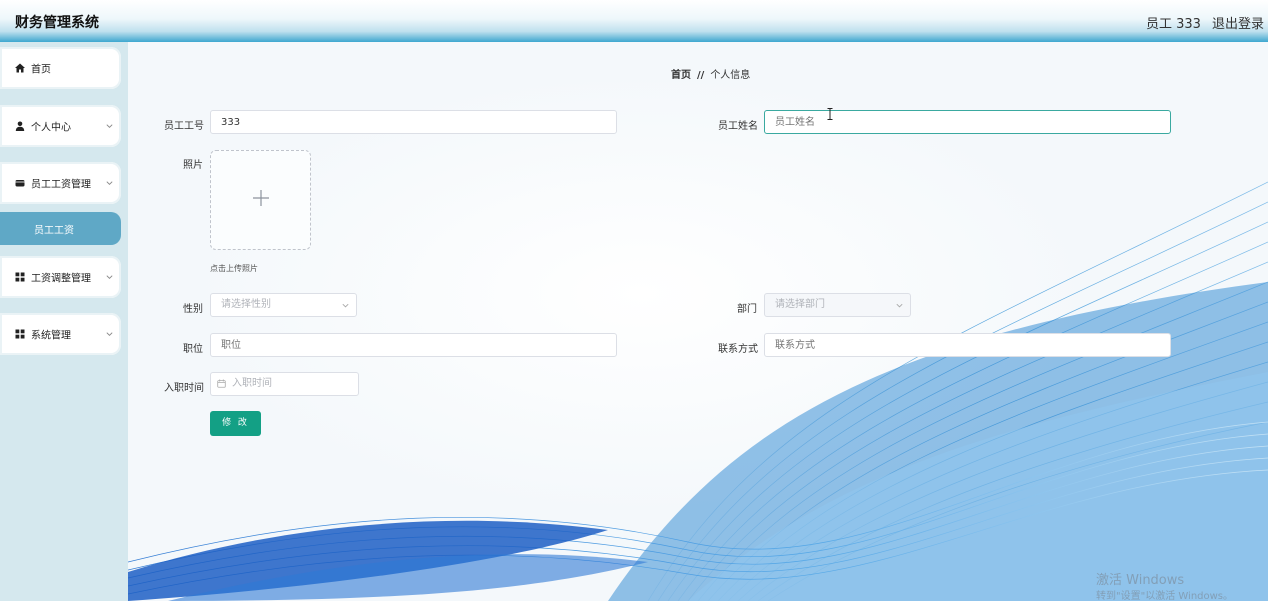 The height and width of the screenshot is (601, 1268). Describe the element at coordinates (284, 384) in the screenshot. I see `hire-date-picker: 入职时间` at that location.